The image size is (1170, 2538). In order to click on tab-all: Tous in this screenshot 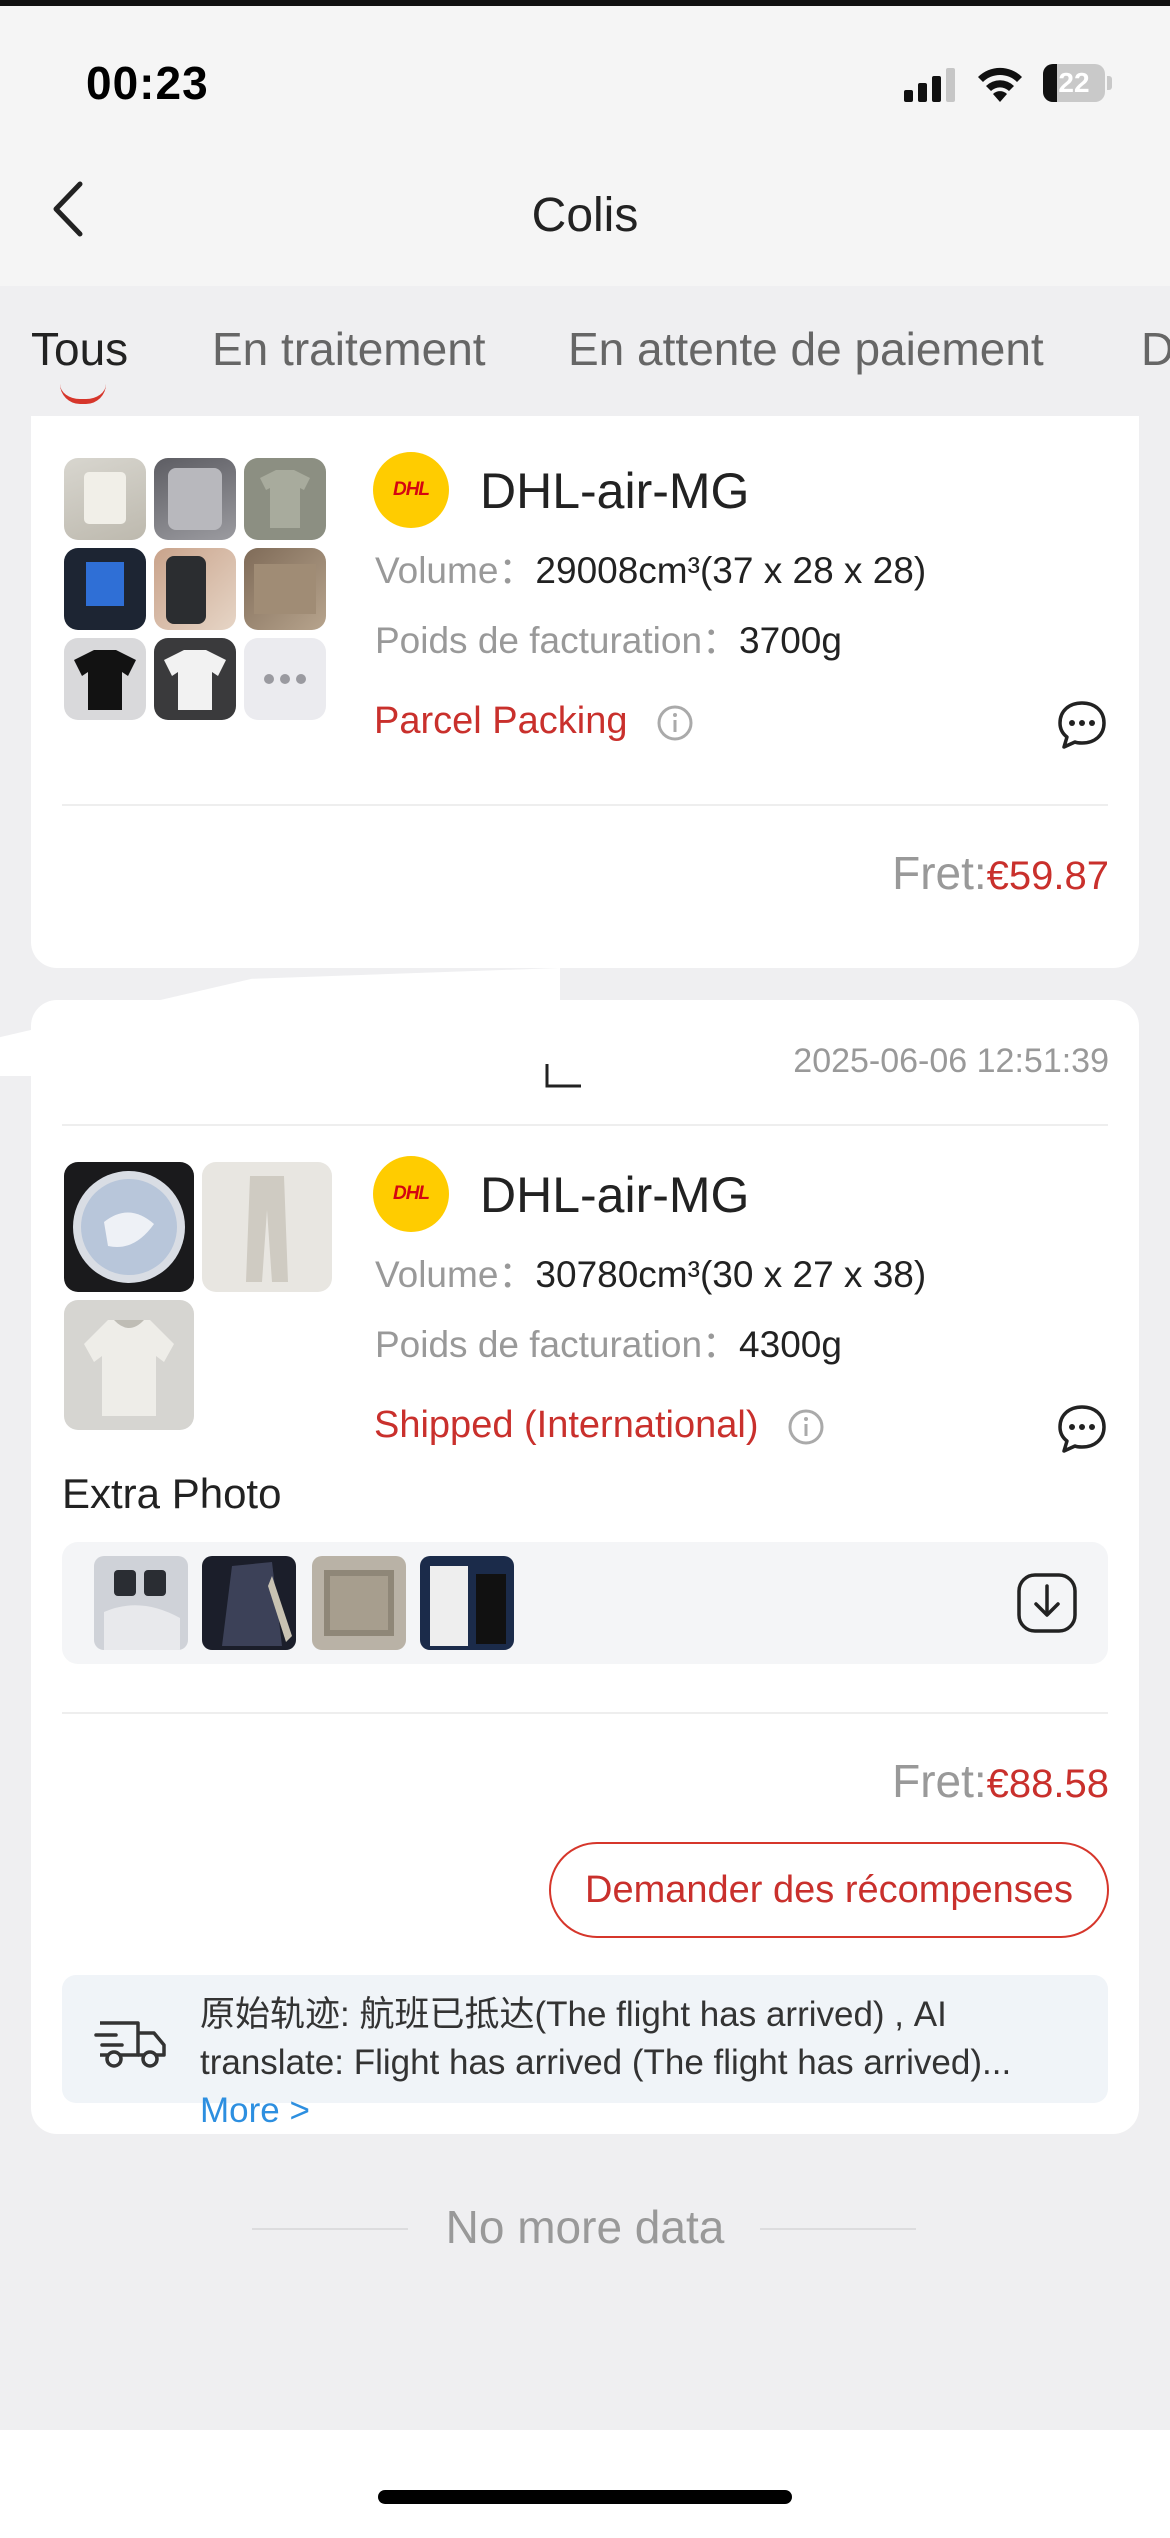, I will do `click(79, 349)`.